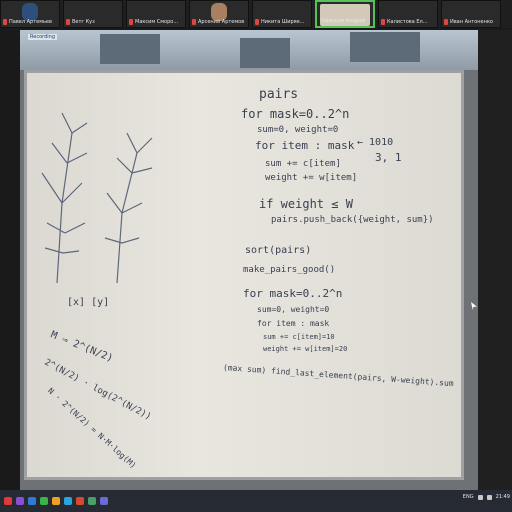  Describe the element at coordinates (503, 497) in the screenshot. I see `clock: 21:49` at that location.